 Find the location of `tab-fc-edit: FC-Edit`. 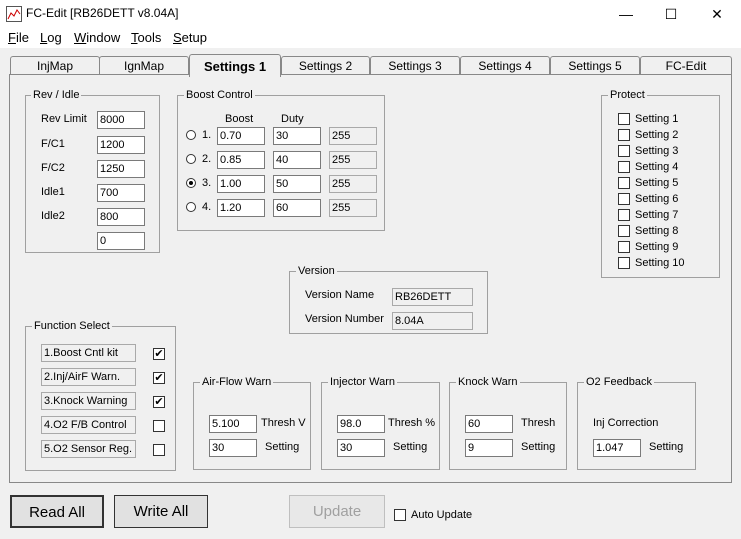

tab-fc-edit: FC-Edit is located at coordinates (686, 65).